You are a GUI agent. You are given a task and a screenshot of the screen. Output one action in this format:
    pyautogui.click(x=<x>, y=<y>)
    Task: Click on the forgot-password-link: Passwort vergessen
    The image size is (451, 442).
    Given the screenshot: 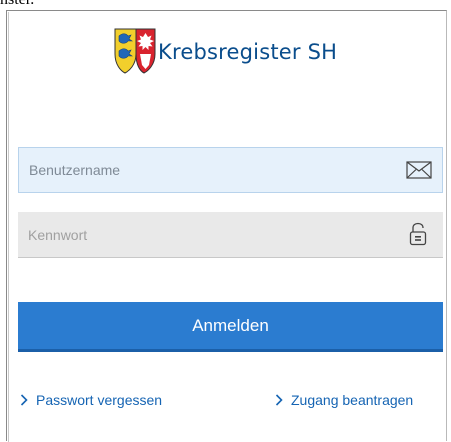 What is the action you would take?
    pyautogui.click(x=91, y=400)
    